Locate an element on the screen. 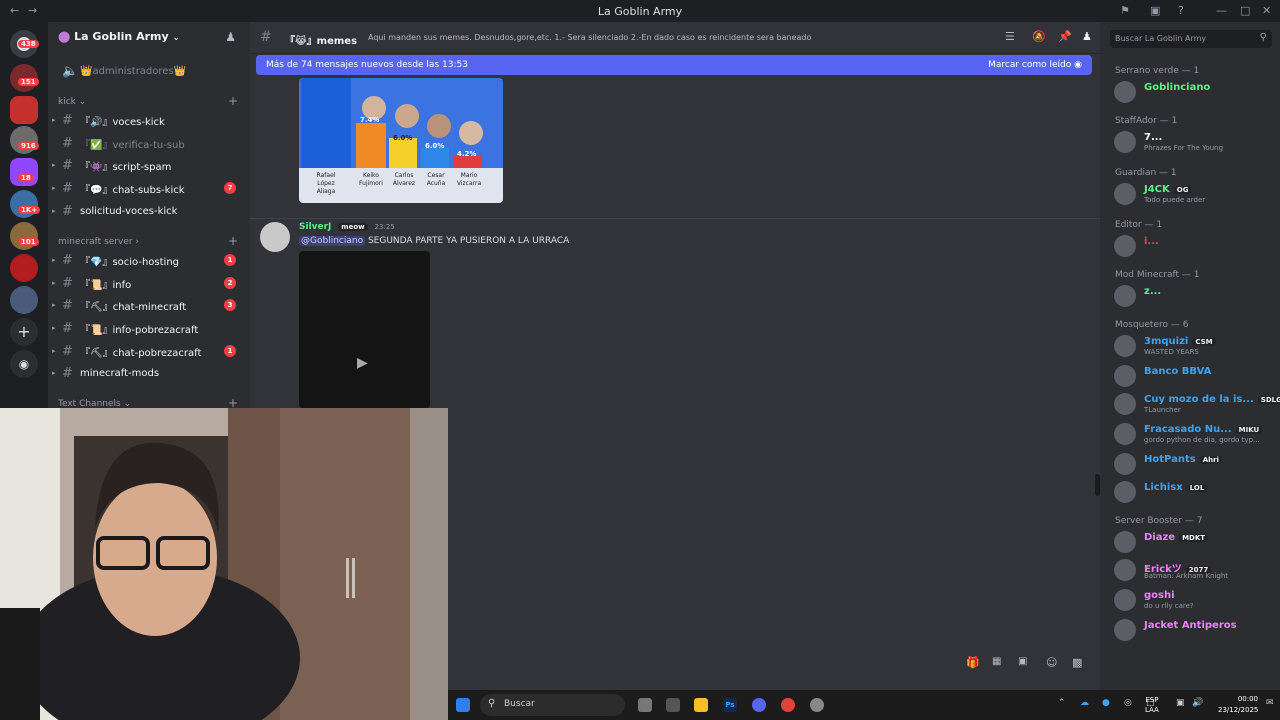 This screenshot has height=720, width=1280. channel-chat-pobrezacraft: ▸ # 『⛏』chat-pobrezacraft 1 is located at coordinates (149, 351).